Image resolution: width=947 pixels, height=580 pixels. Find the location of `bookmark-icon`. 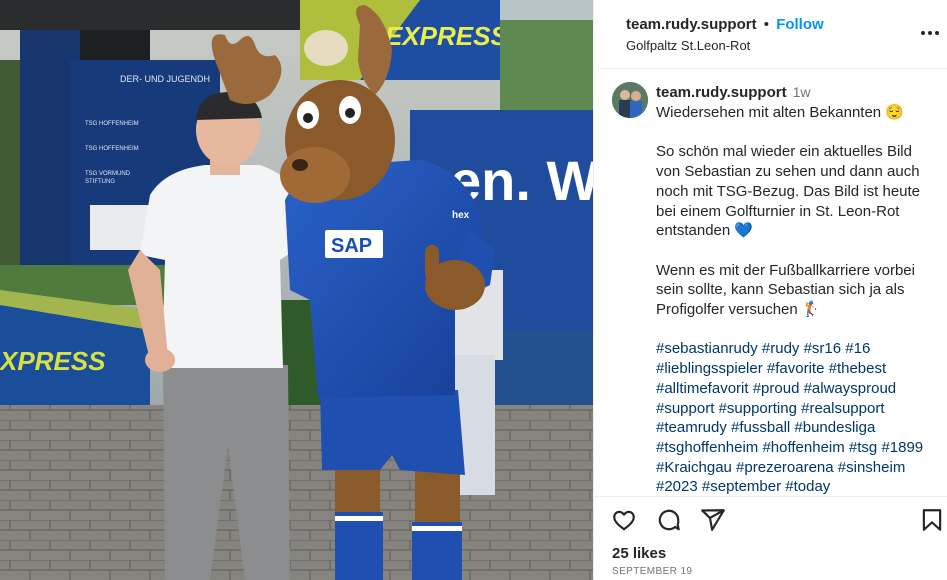

bookmark-icon is located at coordinates (932, 520).